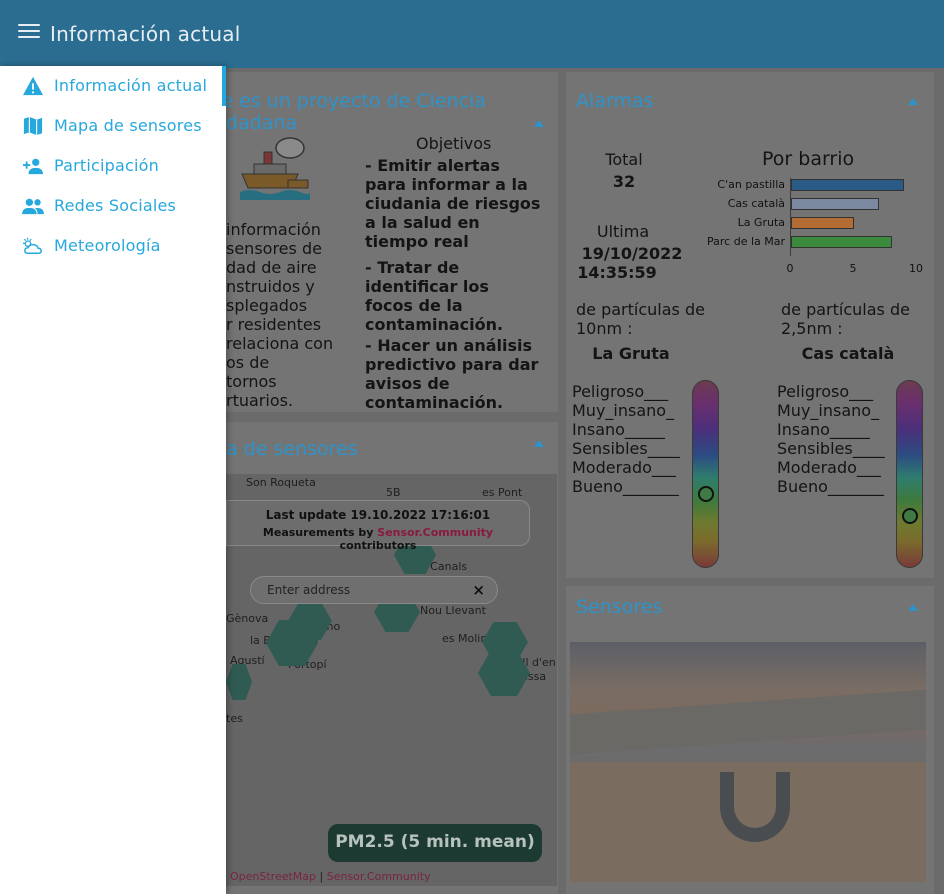 The width and height of the screenshot is (944, 894). I want to click on description-line: tornos, so click(251, 381).